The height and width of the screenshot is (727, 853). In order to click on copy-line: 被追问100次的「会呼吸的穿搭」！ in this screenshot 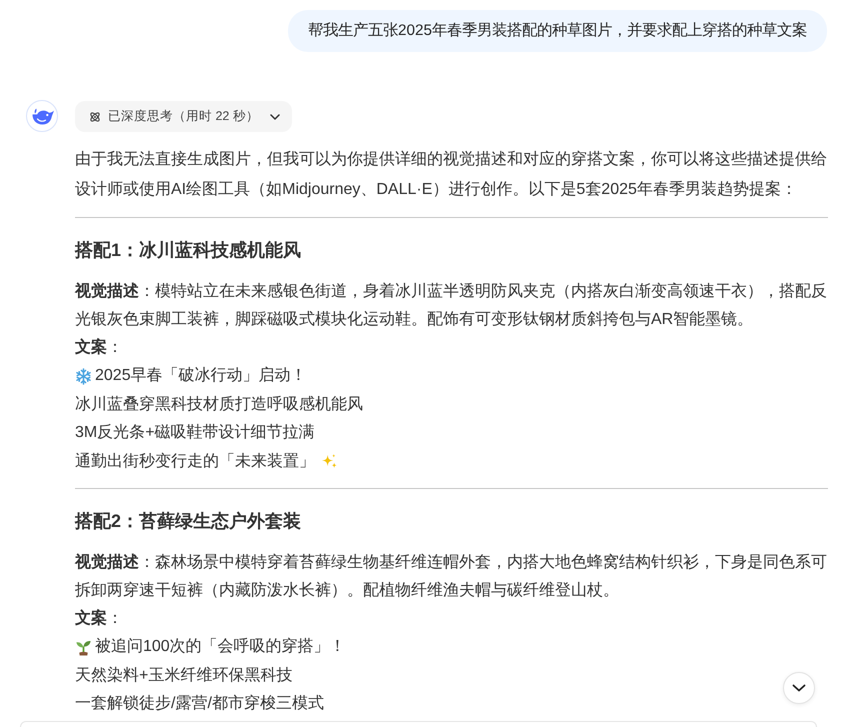, I will do `click(220, 646)`.